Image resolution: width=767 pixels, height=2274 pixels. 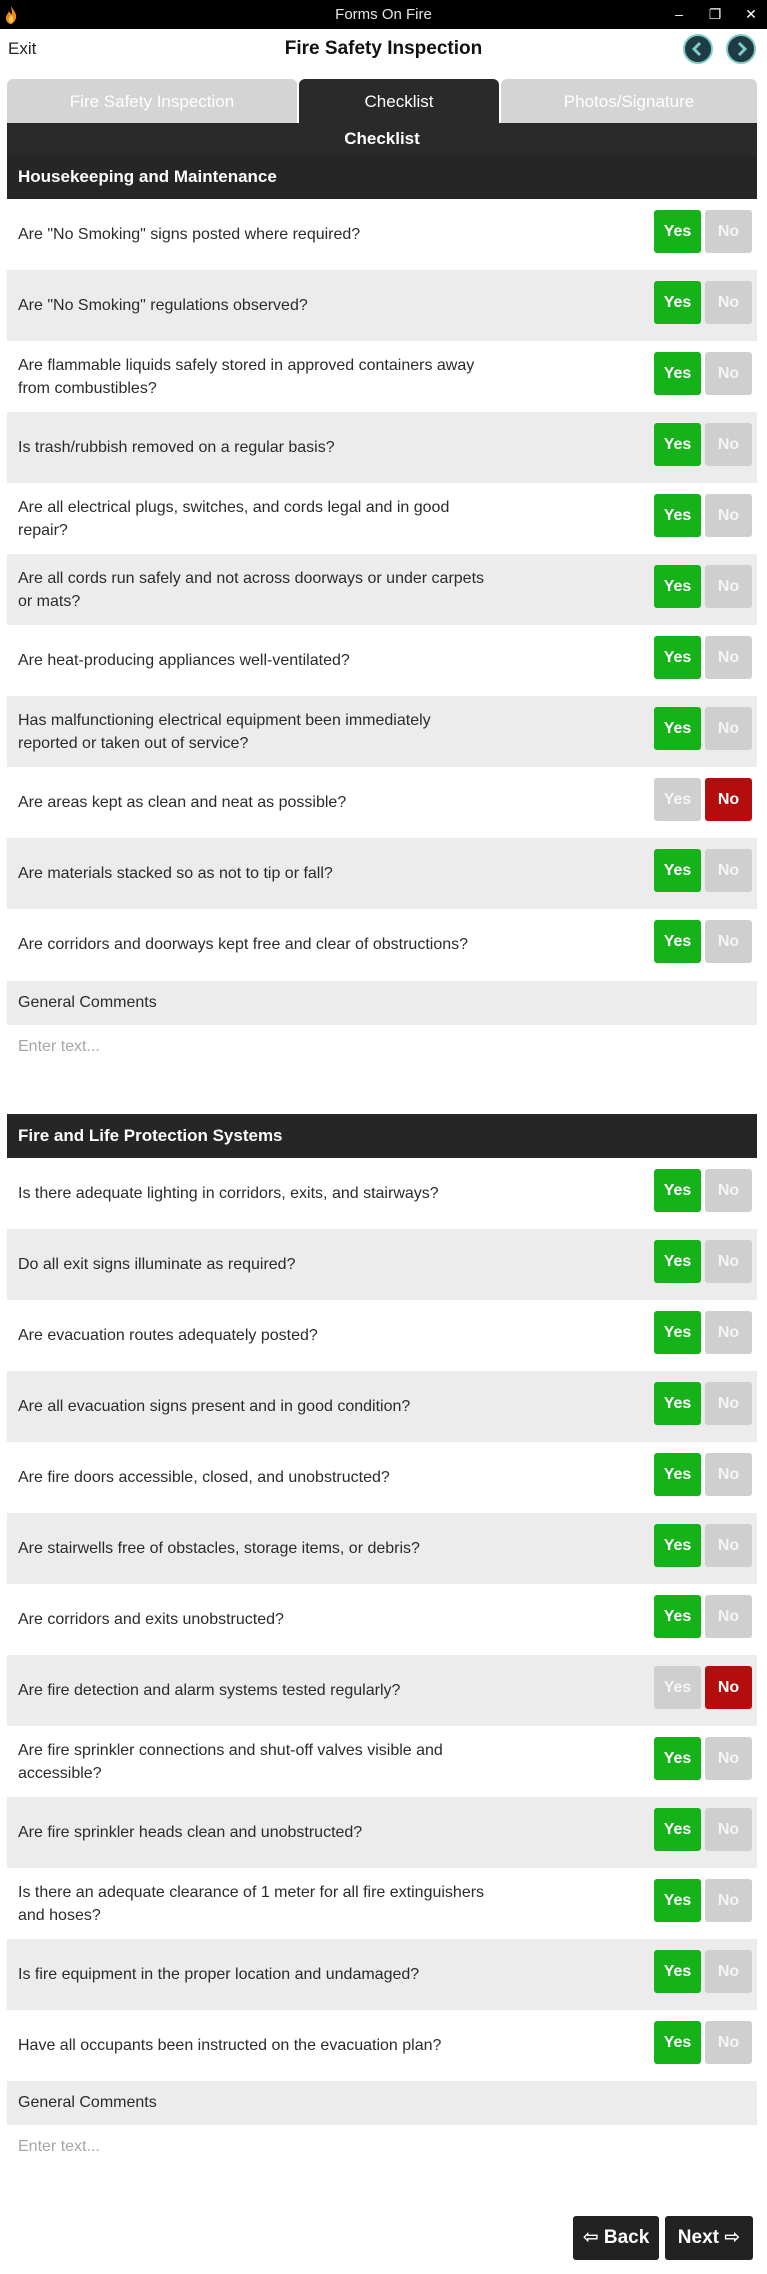 I want to click on app-header: Exit Fire Safety Inspection, so click(x=383, y=54).